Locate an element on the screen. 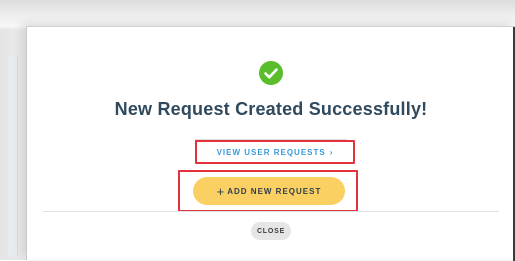 This screenshot has width=515, height=261. modal-title: New Request Created Successfully! is located at coordinates (271, 109).